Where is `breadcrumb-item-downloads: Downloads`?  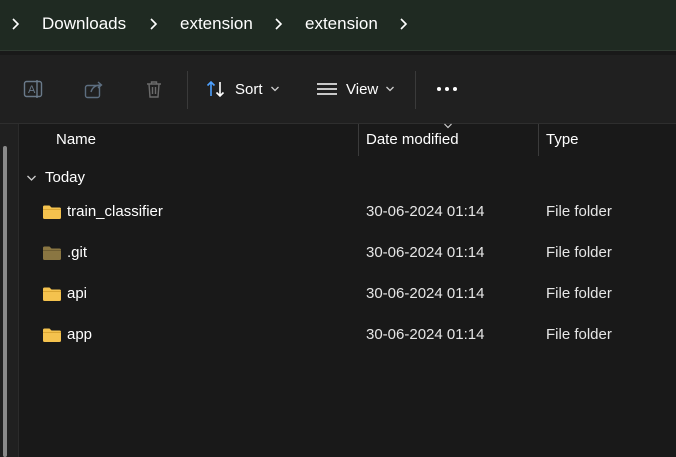
breadcrumb-item-downloads: Downloads is located at coordinates (84, 24).